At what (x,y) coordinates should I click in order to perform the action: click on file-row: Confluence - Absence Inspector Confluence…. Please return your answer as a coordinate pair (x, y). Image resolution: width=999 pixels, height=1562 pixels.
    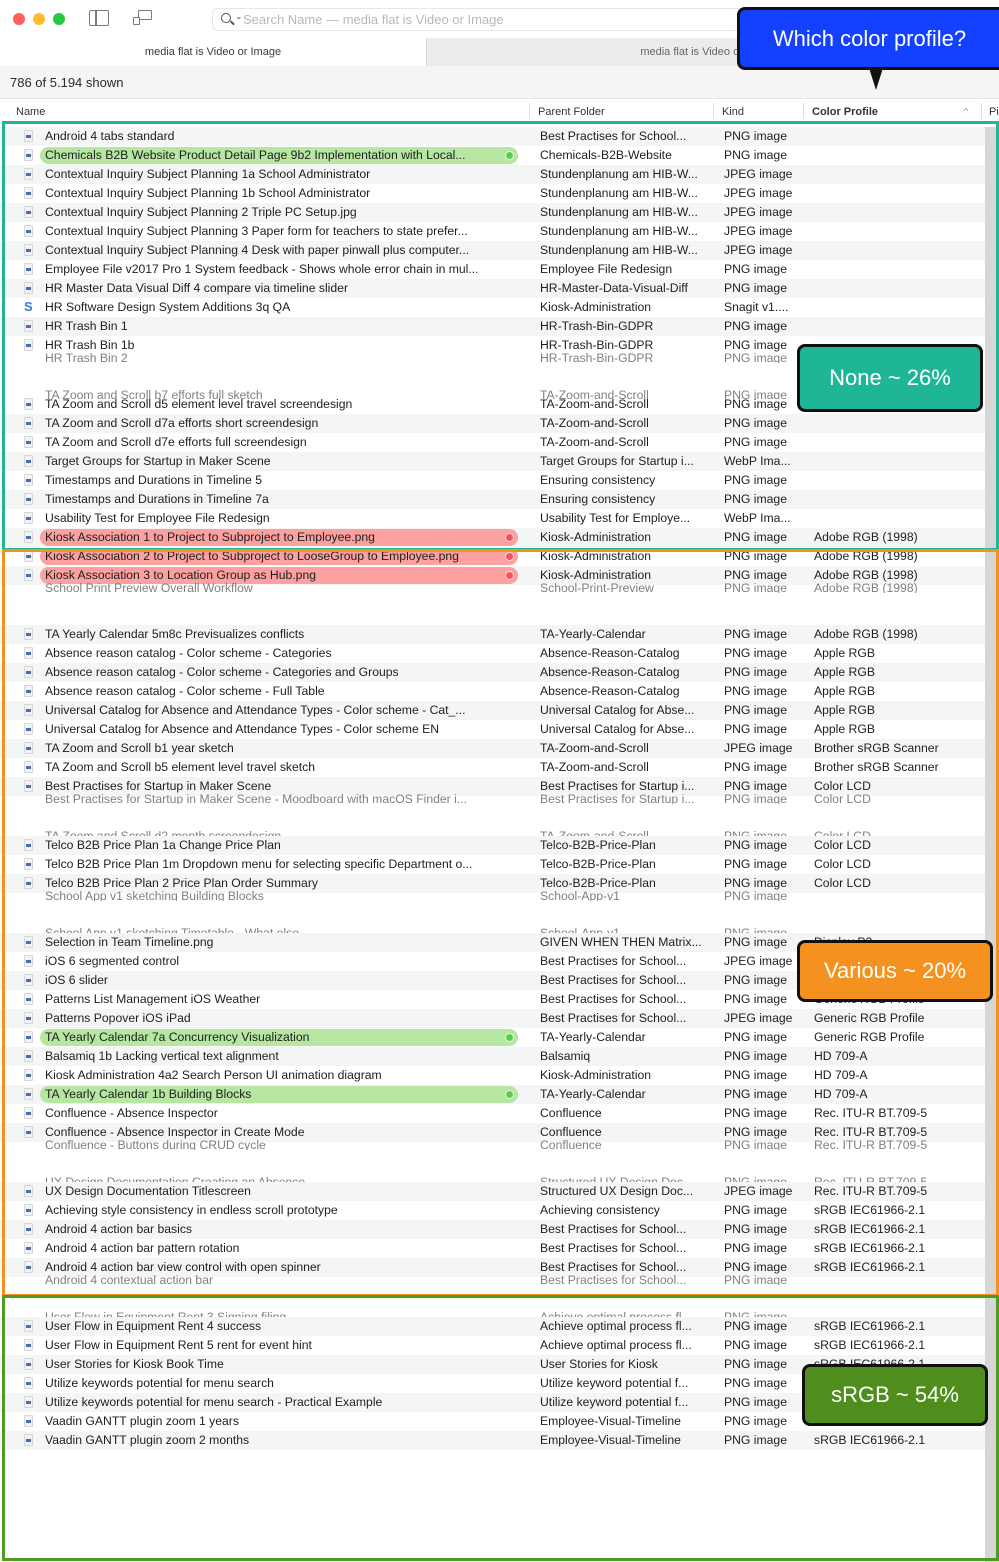
    Looking at the image, I should click on (492, 1113).